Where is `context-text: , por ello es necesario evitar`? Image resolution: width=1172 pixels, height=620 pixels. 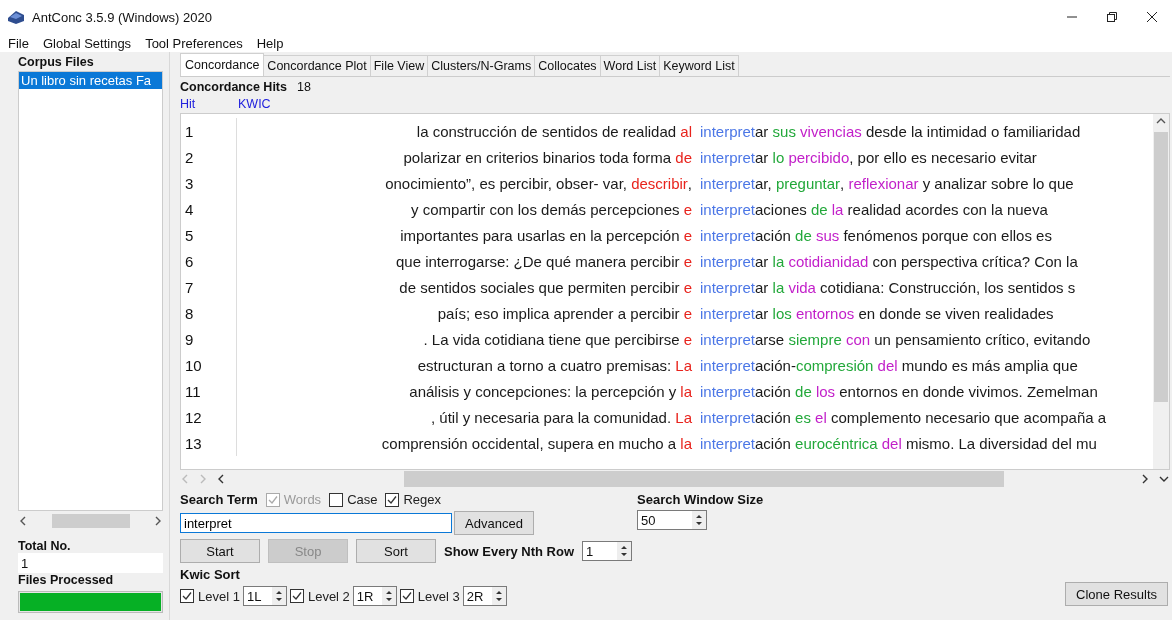
context-text: , por ello es necesario evitar is located at coordinates (943, 157).